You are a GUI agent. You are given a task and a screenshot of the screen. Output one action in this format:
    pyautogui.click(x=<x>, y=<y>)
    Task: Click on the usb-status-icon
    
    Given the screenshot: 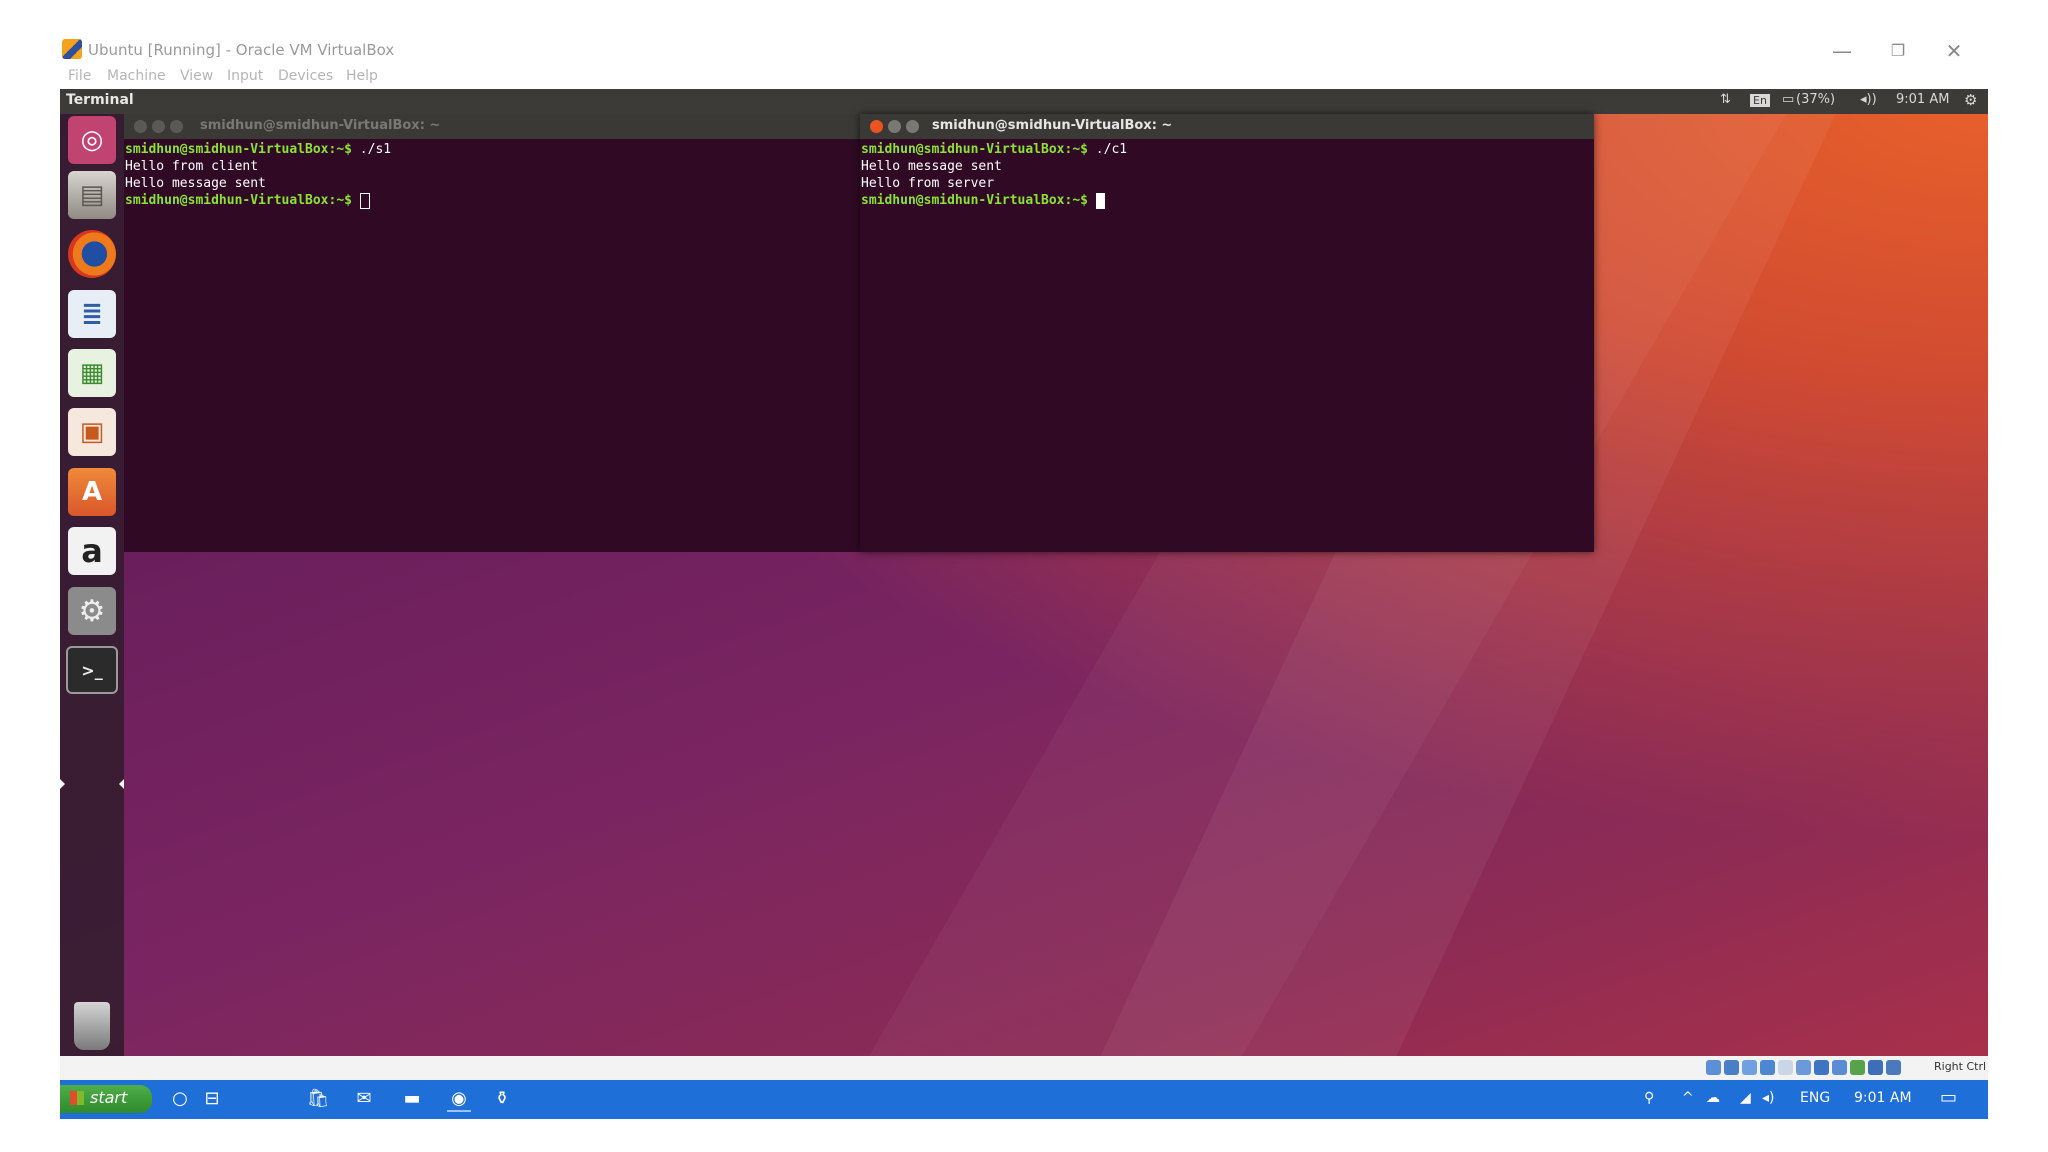 What is the action you would take?
    pyautogui.click(x=1785, y=1067)
    